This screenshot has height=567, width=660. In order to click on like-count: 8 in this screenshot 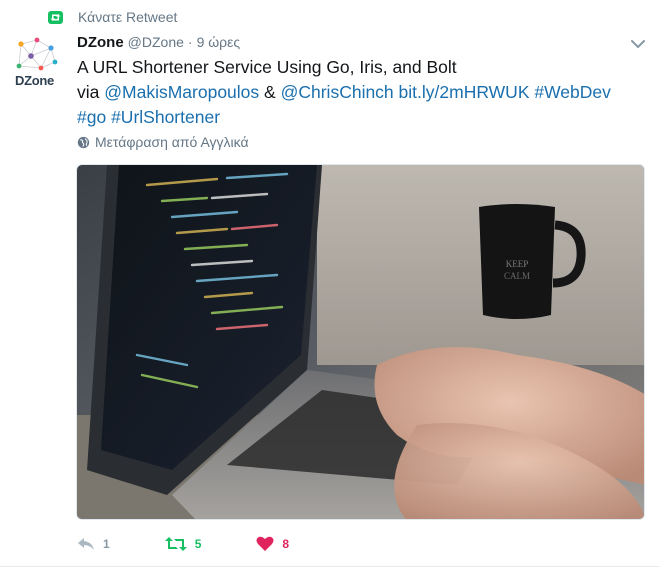, I will do `click(286, 544)`.